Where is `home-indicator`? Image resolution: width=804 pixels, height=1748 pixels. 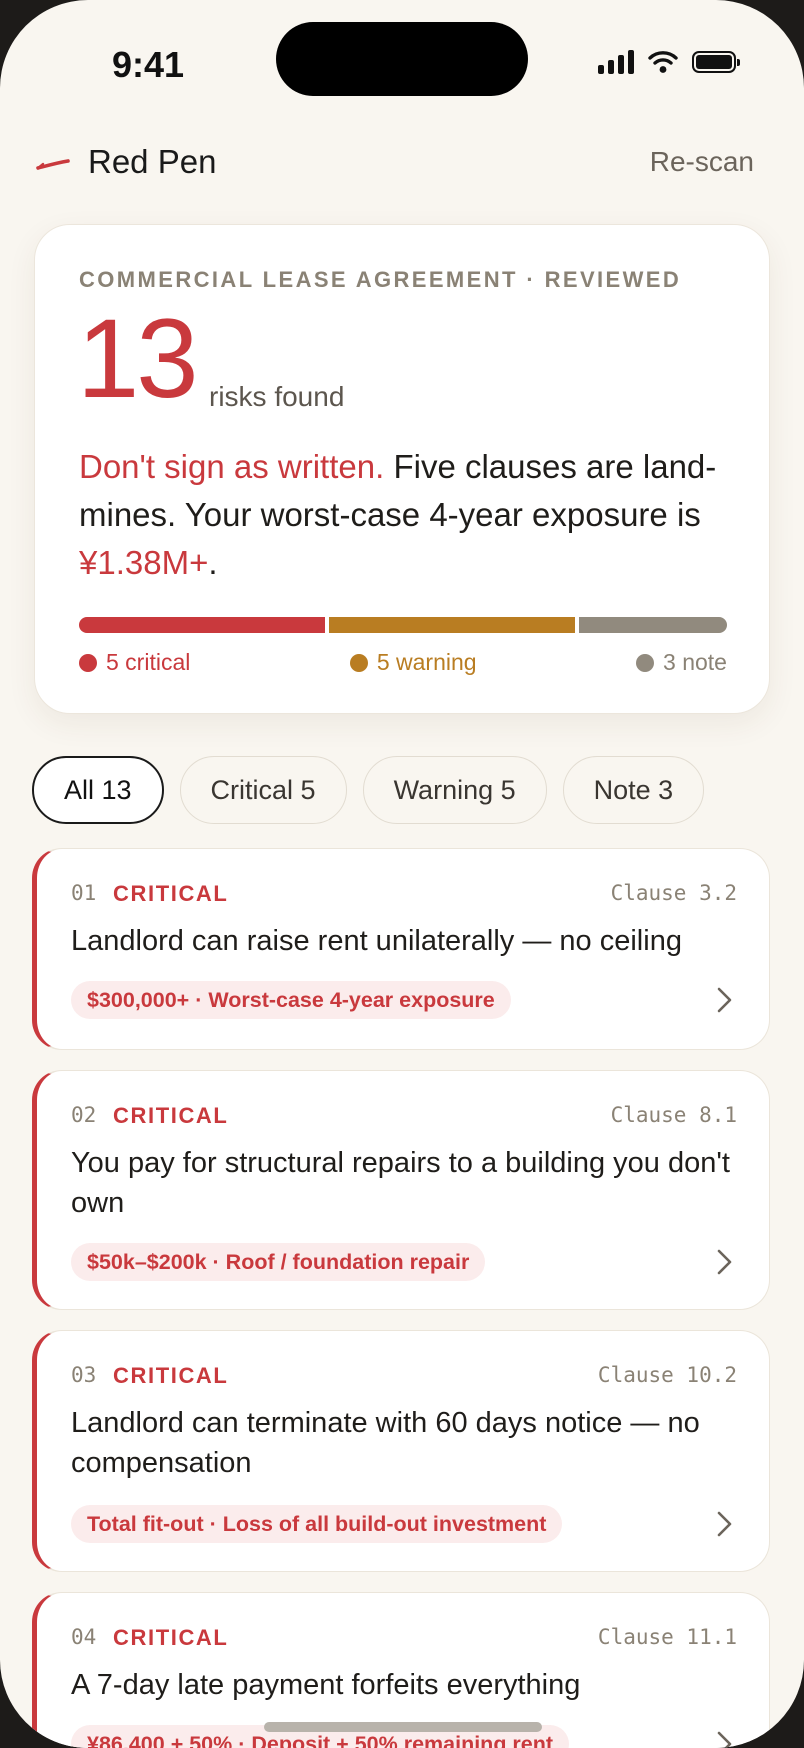 home-indicator is located at coordinates (403, 1727).